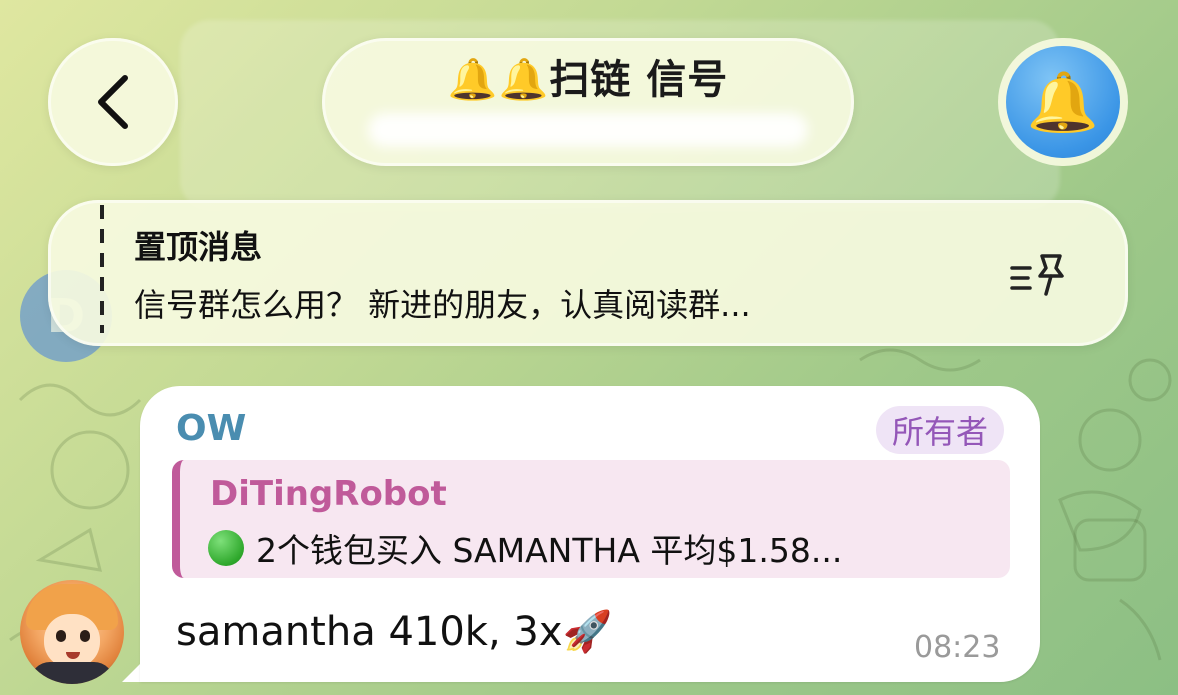 The width and height of the screenshot is (1178, 695). I want to click on chat-subtitle-redacted, so click(588, 130).